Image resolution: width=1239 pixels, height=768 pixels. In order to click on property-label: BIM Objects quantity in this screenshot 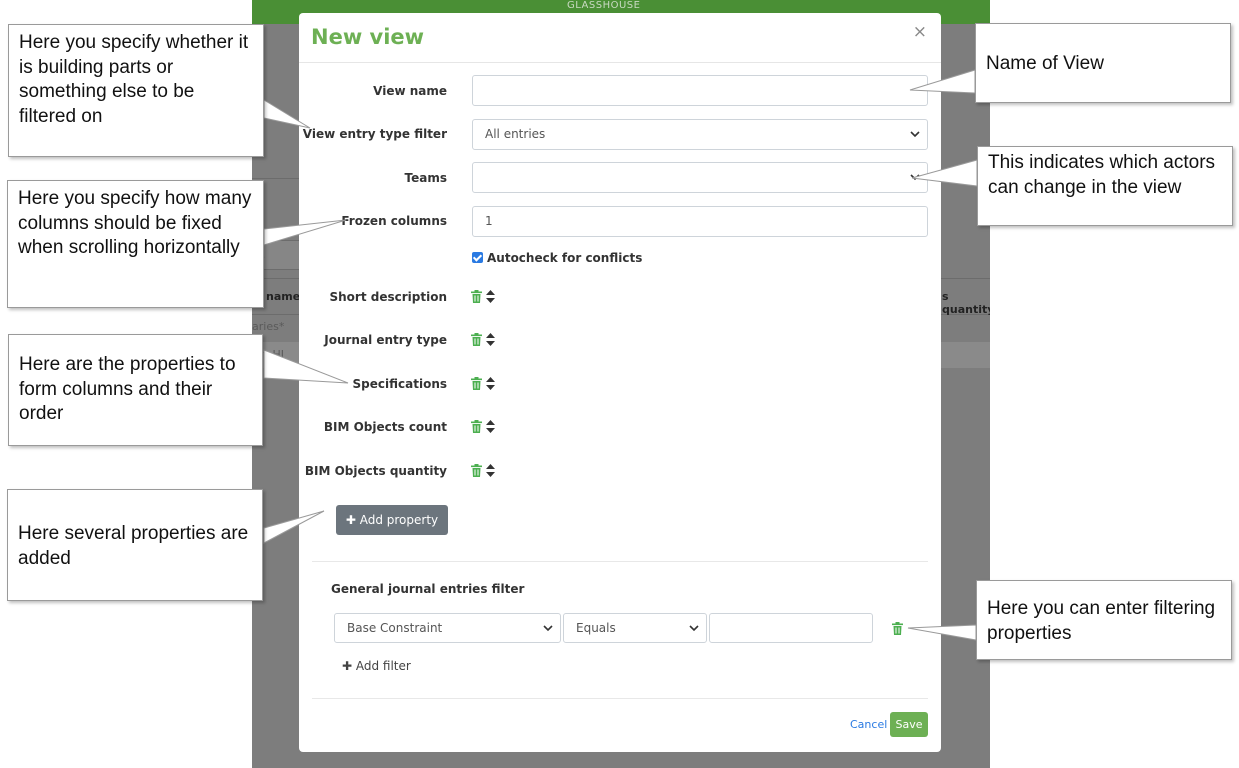, I will do `click(375, 471)`.